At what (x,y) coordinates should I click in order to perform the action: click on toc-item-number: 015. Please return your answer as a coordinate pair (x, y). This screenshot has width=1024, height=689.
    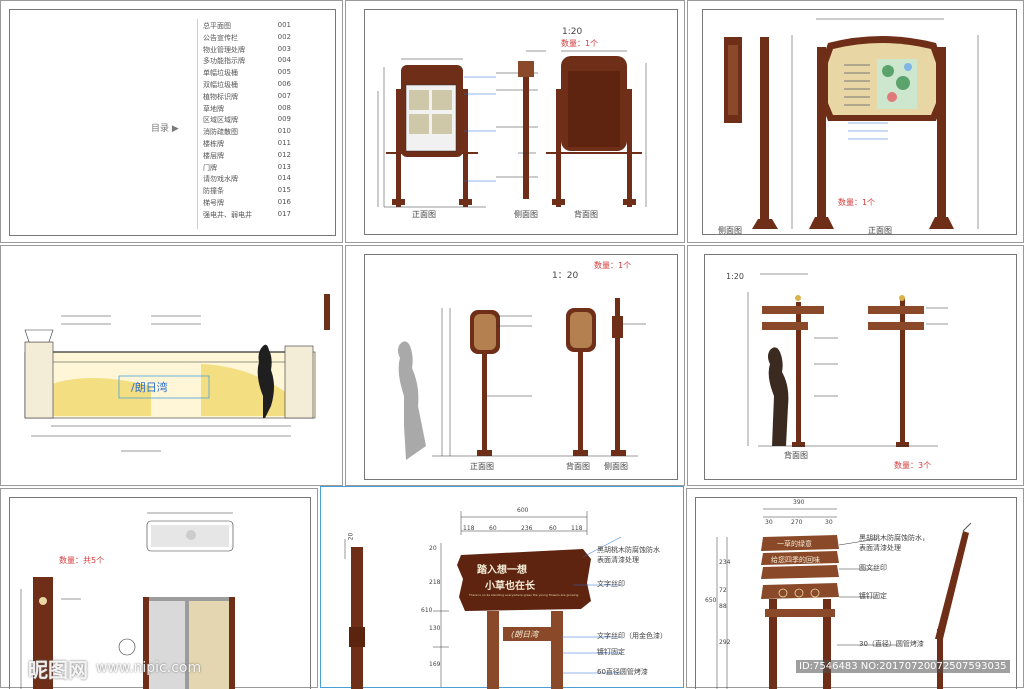
    Looking at the image, I should click on (284, 190).